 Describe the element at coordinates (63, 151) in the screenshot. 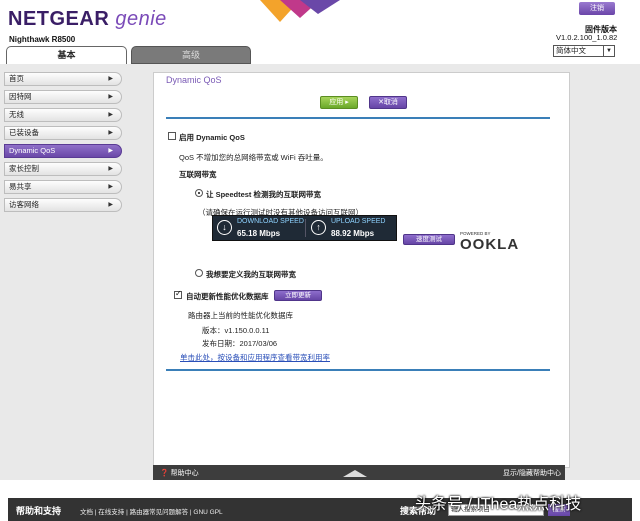

I see `sidebar-item-dynamic-qos: Dynamic QoS ▶` at that location.